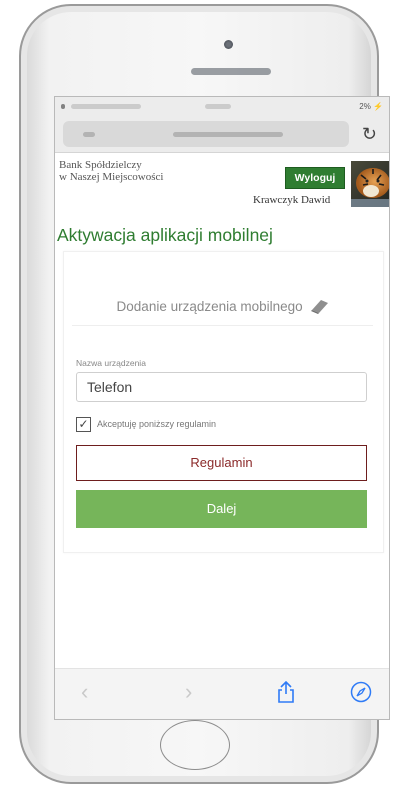  What do you see at coordinates (111, 363) in the screenshot?
I see `device-name-label: Nazwa urządzenia` at bounding box center [111, 363].